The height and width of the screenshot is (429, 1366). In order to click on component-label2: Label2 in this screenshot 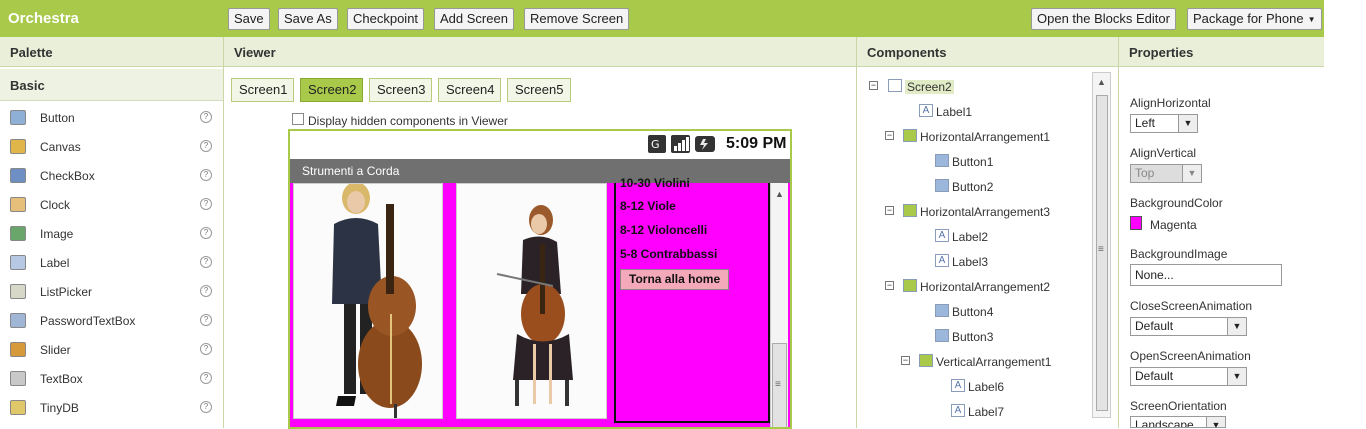, I will do `click(970, 237)`.